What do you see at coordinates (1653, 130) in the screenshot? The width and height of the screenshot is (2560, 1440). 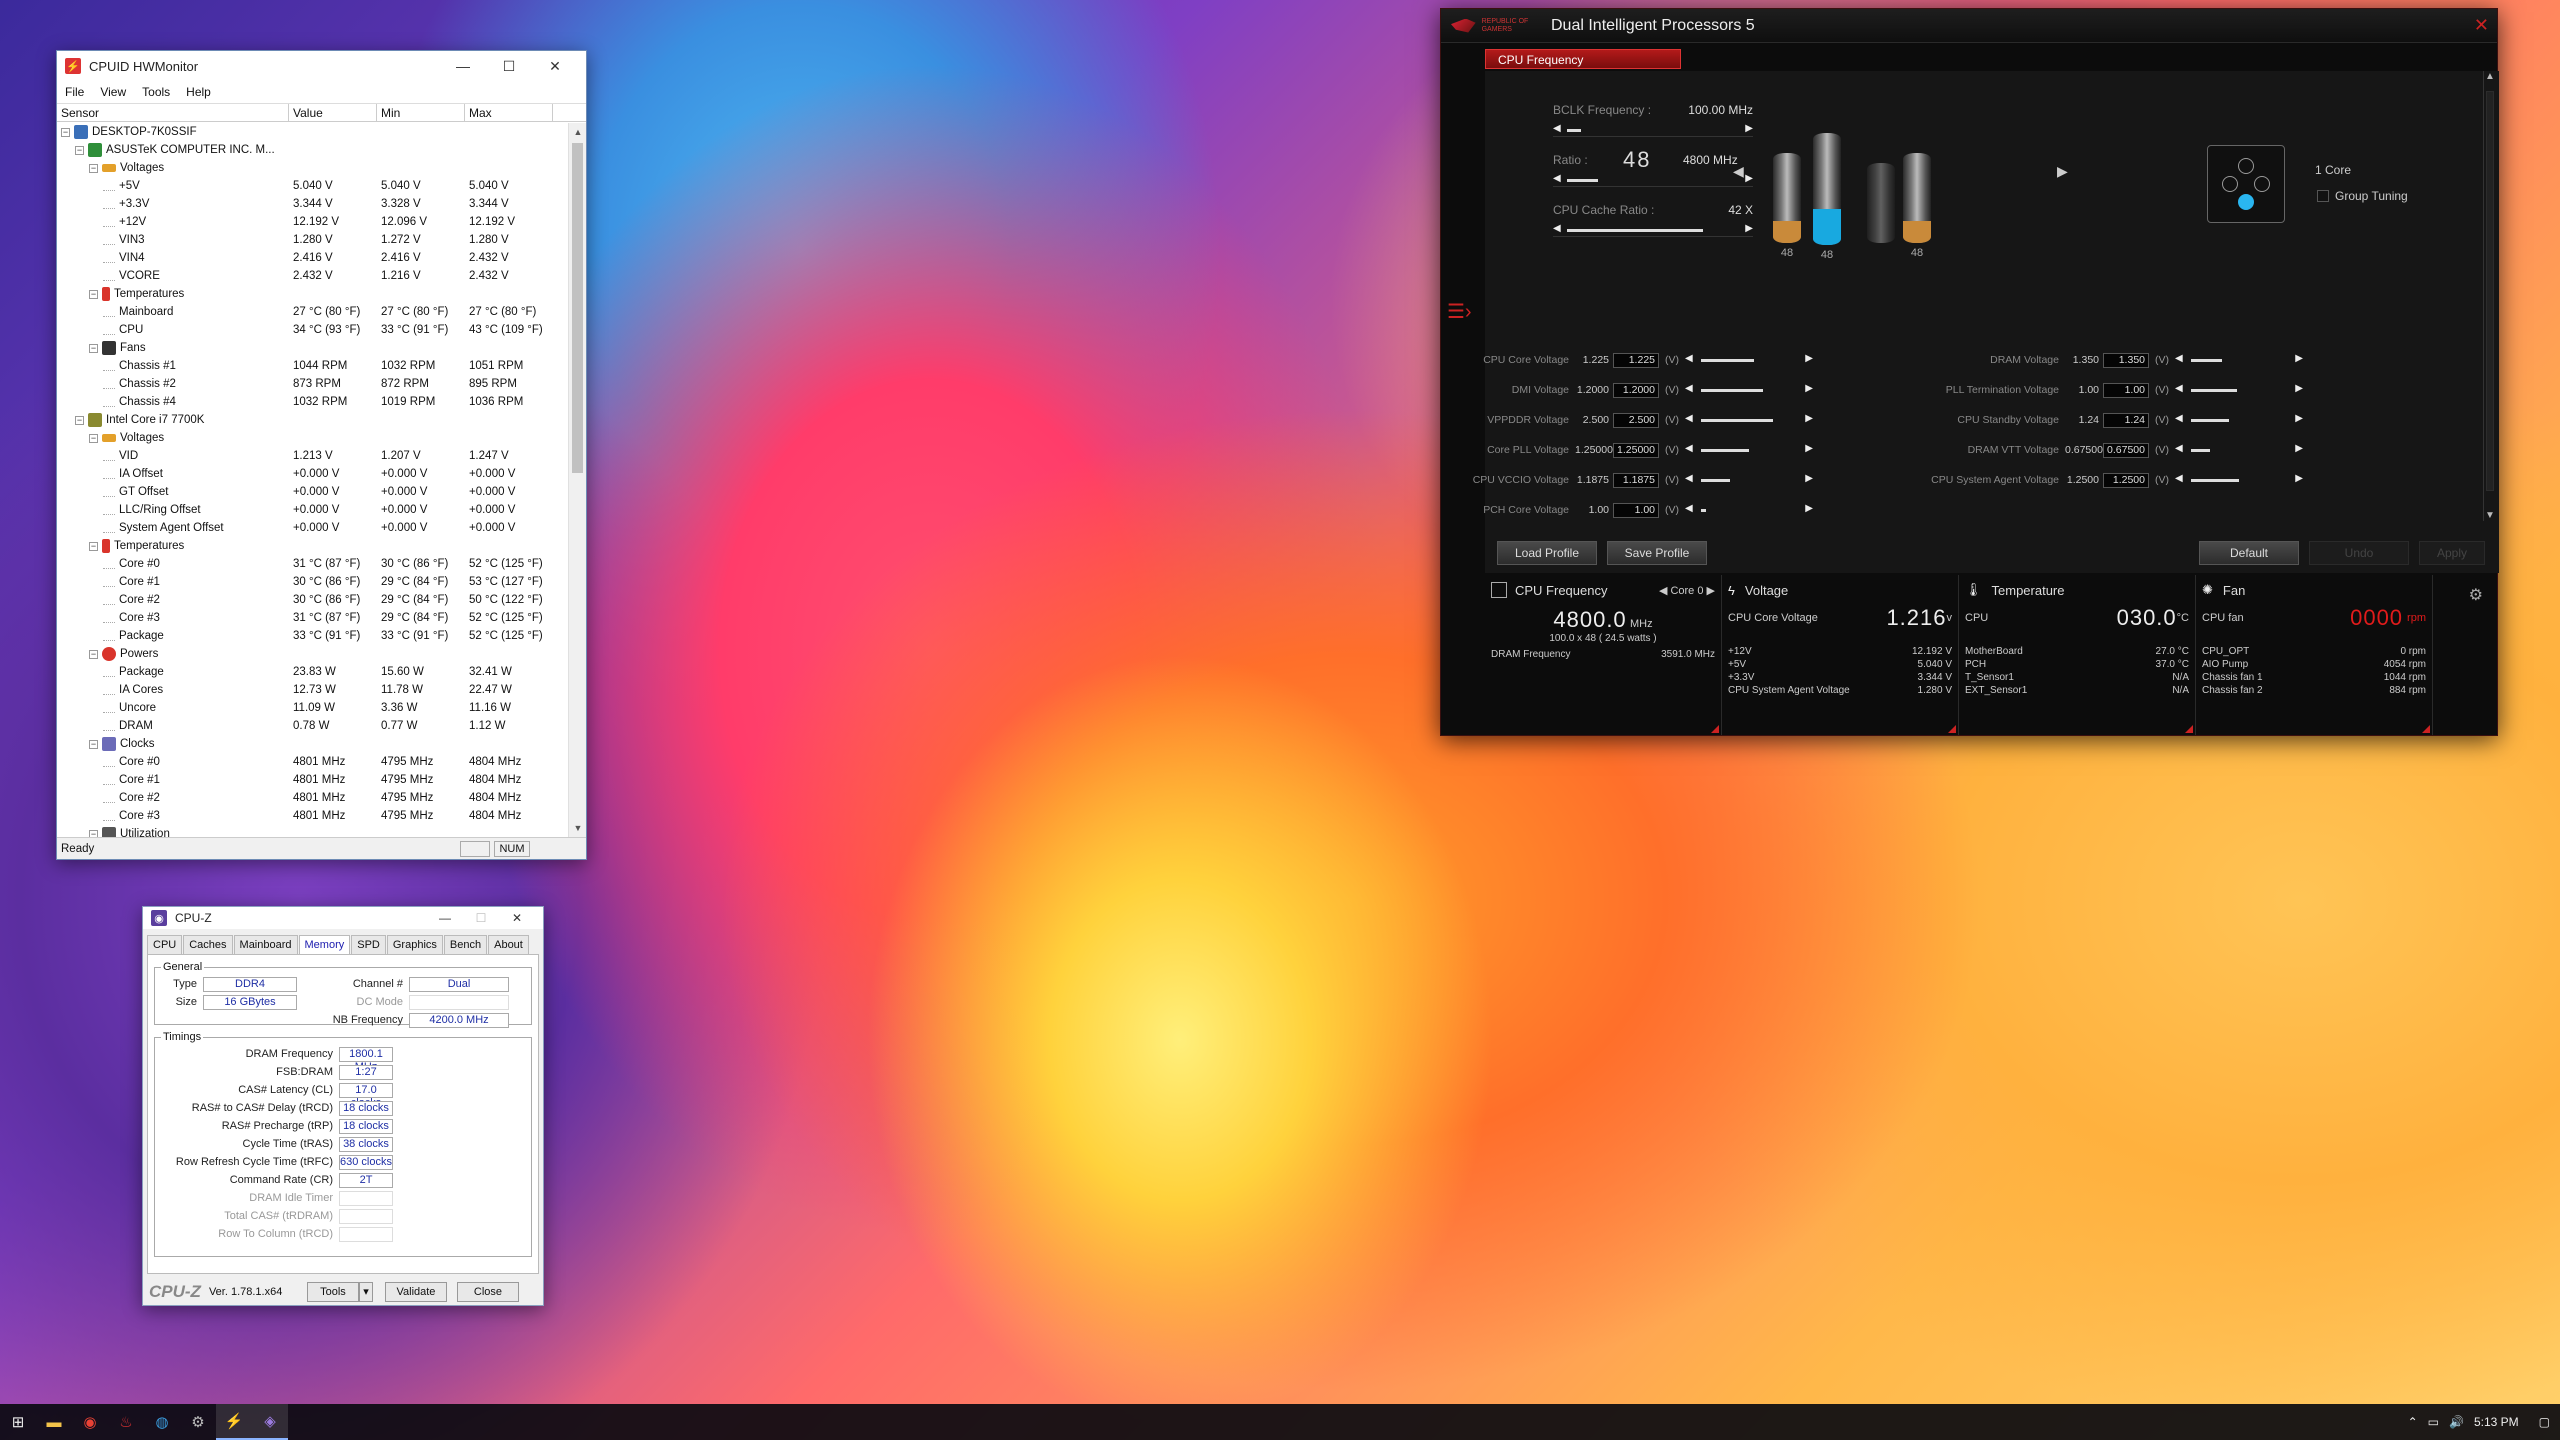 I see `bclk-slider: ◀ ▶` at bounding box center [1653, 130].